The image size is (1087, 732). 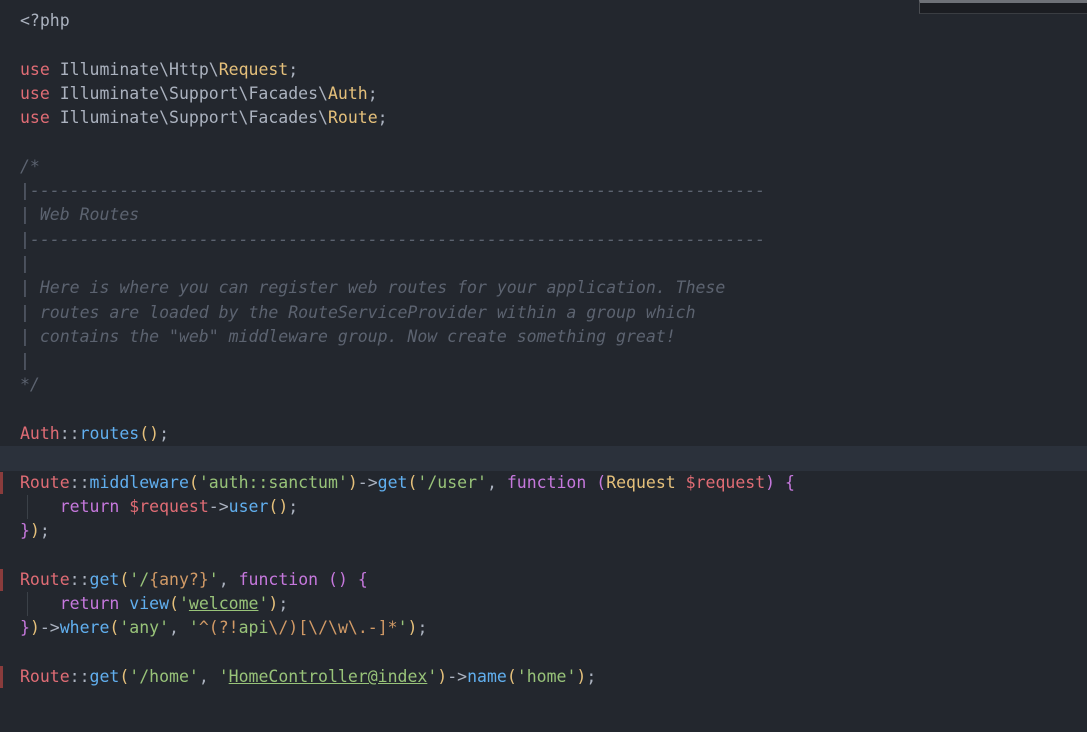 I want to click on code-token: *, so click(x=392, y=628).